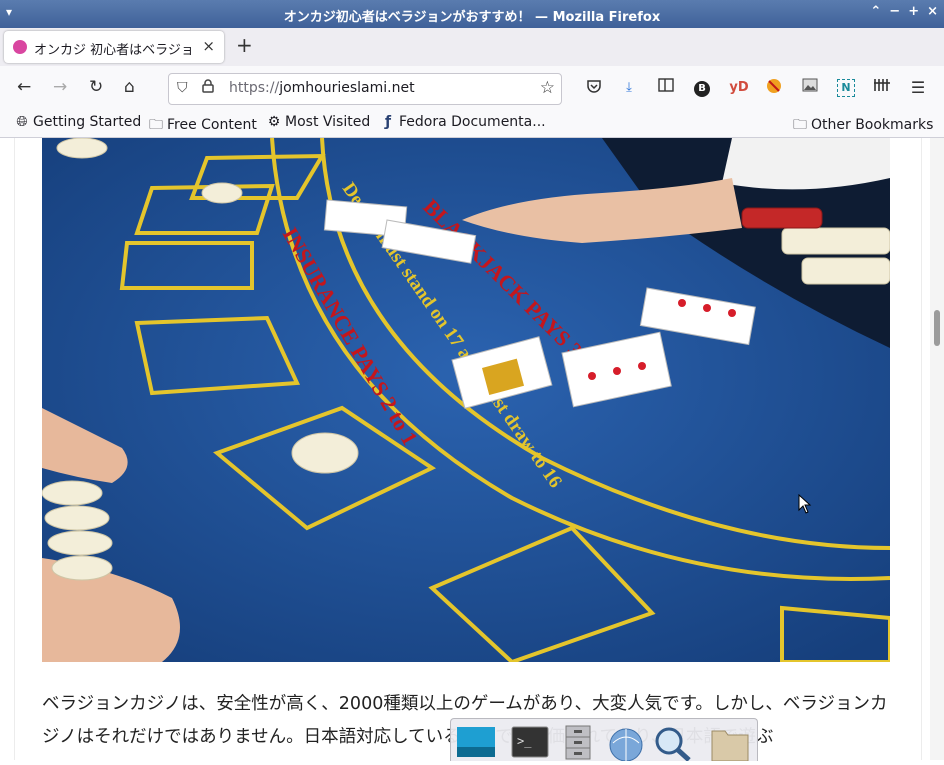 This screenshot has height=765, width=944. Describe the element at coordinates (875, 11) in the screenshot. I see `shade-icon: ⌃` at that location.